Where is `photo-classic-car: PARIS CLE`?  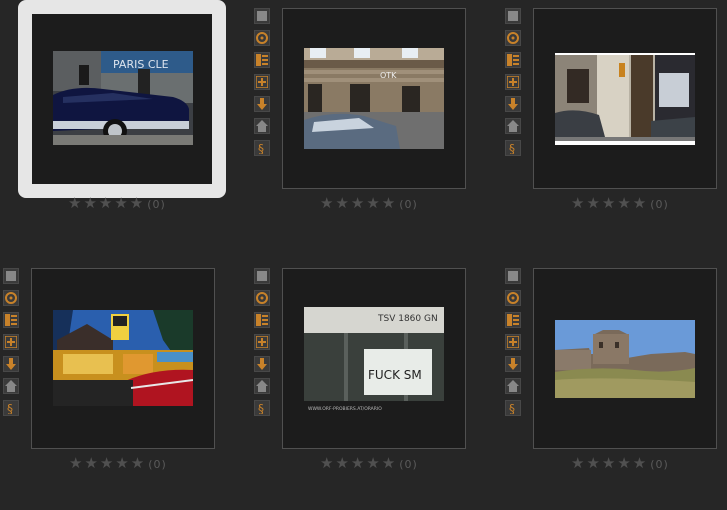 photo-classic-car: PARIS CLE is located at coordinates (123, 98).